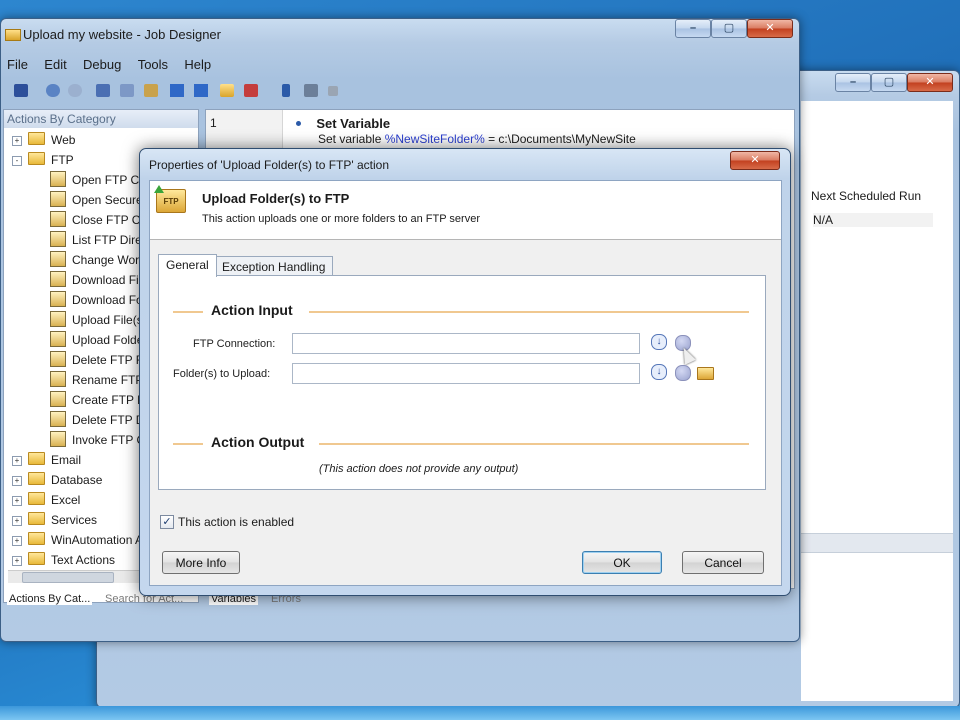 The image size is (960, 720). Describe the element at coordinates (187, 265) in the screenshot. I see `tab-general: General` at that location.